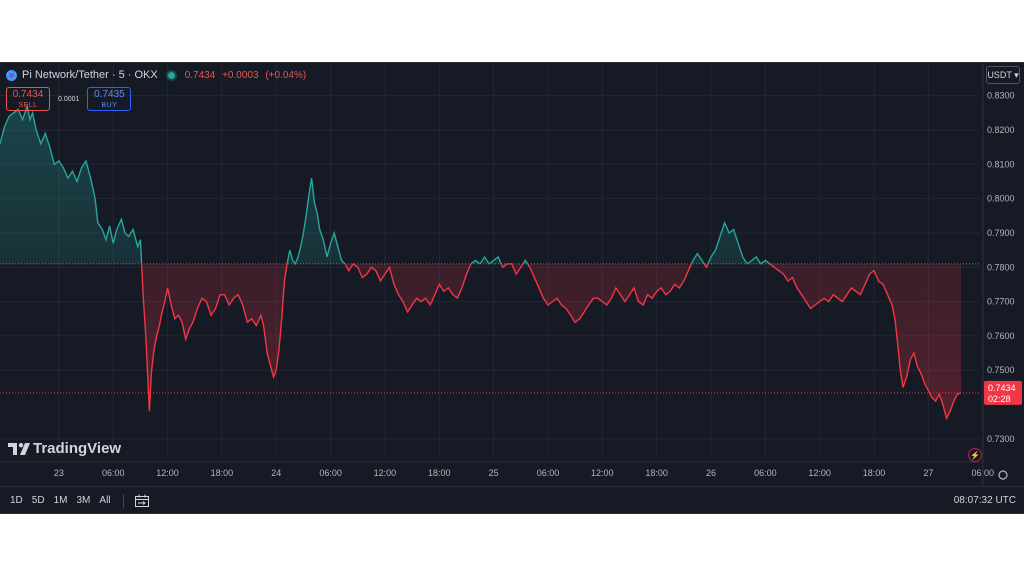  I want to click on sell-label: SELL, so click(28, 105).